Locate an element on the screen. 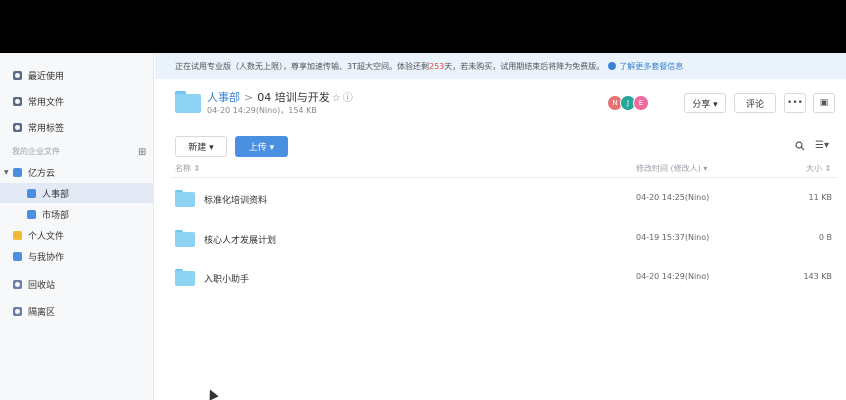  table-row: 核心人才发展计划 04-19 15:37(Nino) 0 B is located at coordinates (500, 238).